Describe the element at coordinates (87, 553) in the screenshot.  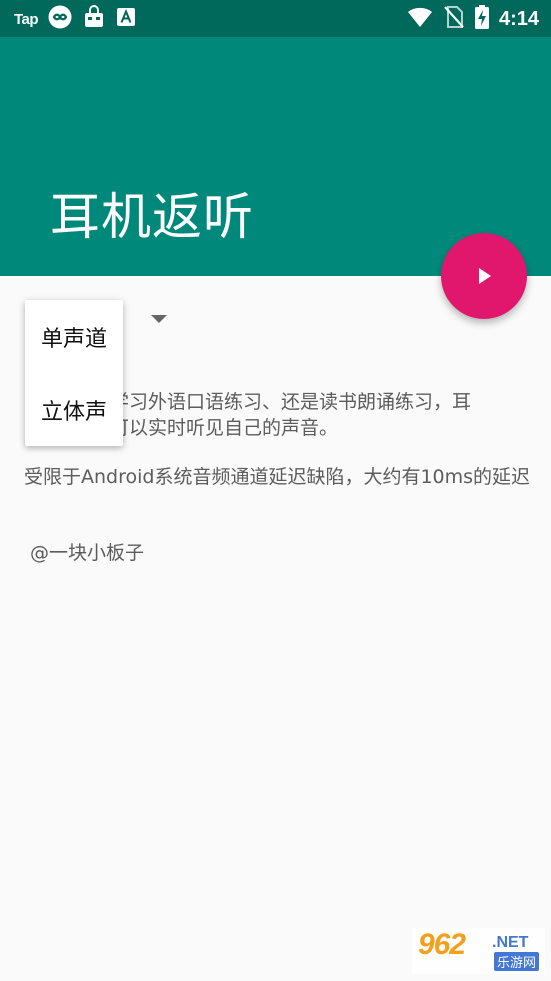
I see `author-credit: @一块小板子` at that location.